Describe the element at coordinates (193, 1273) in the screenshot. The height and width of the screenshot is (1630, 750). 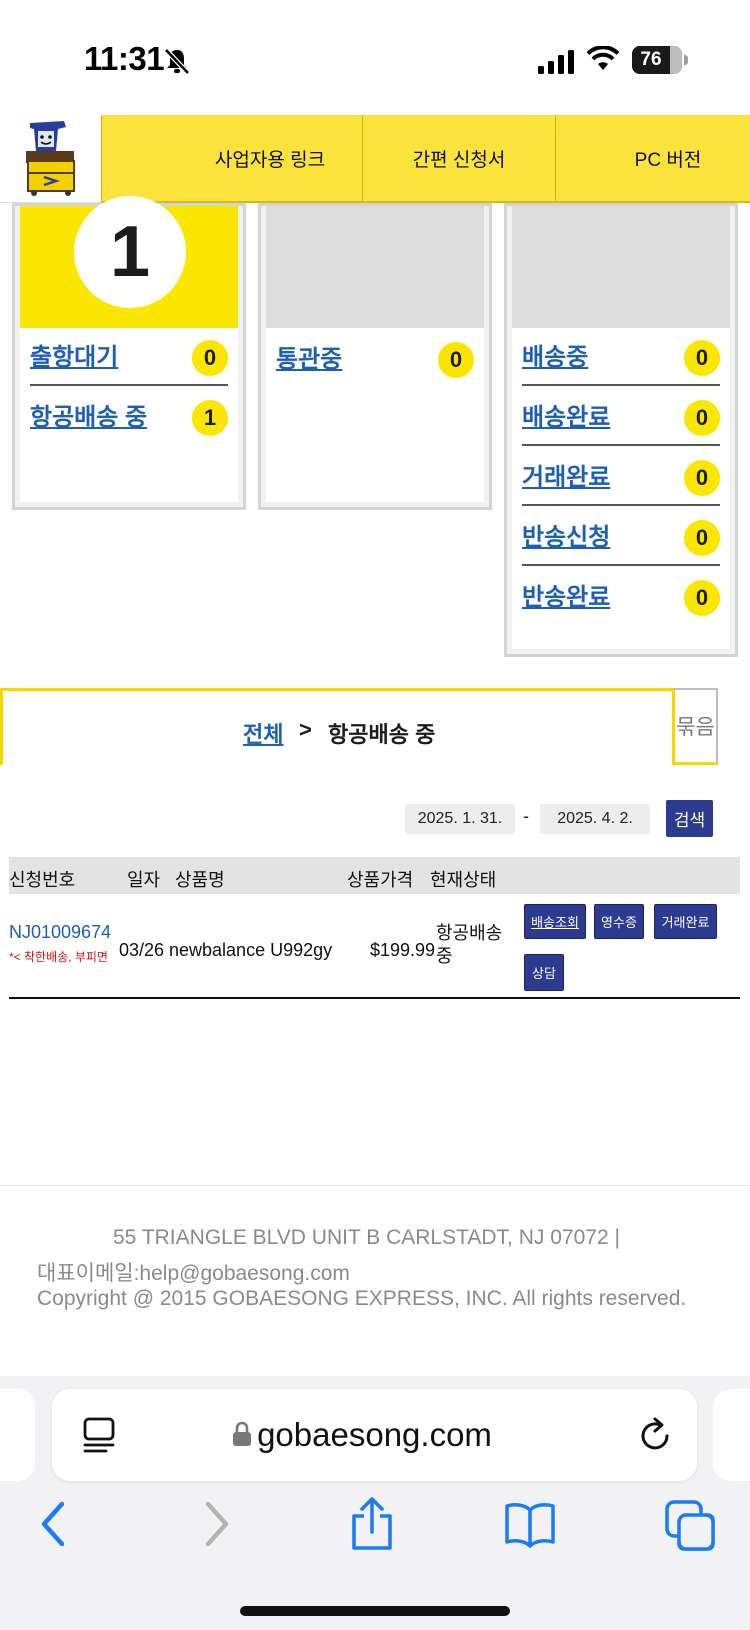
I see `contact-email: 대표이메일:help@gobaesong.com` at that location.